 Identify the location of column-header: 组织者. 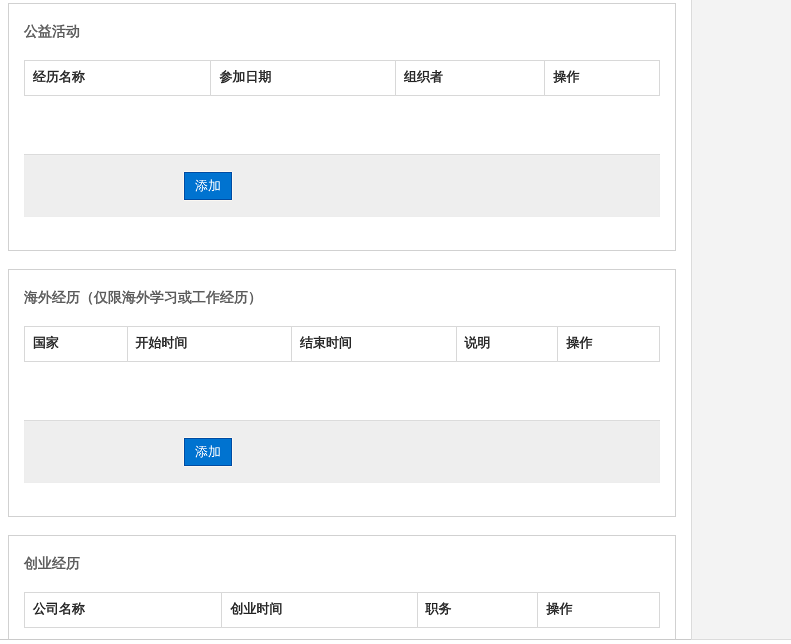
(469, 78).